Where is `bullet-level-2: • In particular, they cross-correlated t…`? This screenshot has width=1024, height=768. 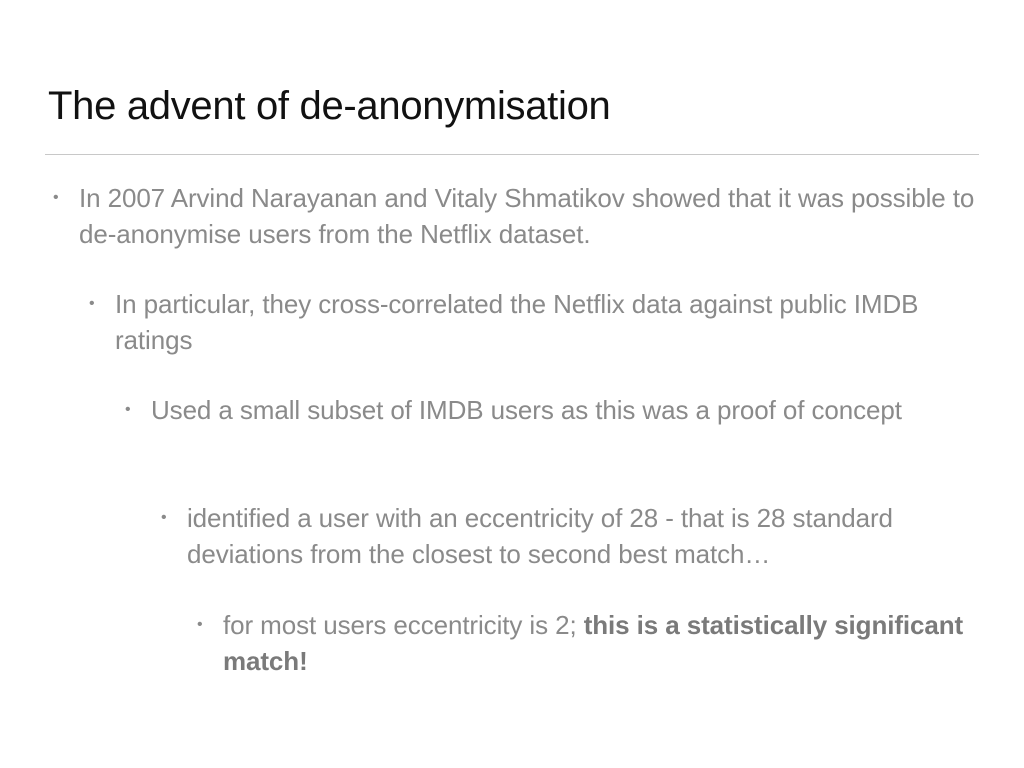 bullet-level-2: • In particular, they cross-correlated t… is located at coordinates (532, 322).